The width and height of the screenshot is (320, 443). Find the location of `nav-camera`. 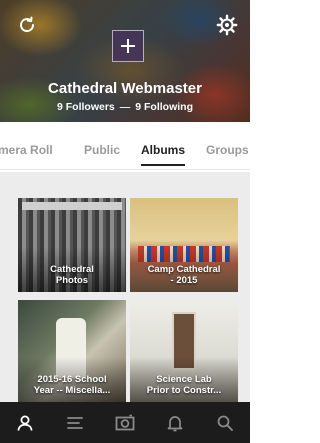

nav-camera is located at coordinates (125, 423).